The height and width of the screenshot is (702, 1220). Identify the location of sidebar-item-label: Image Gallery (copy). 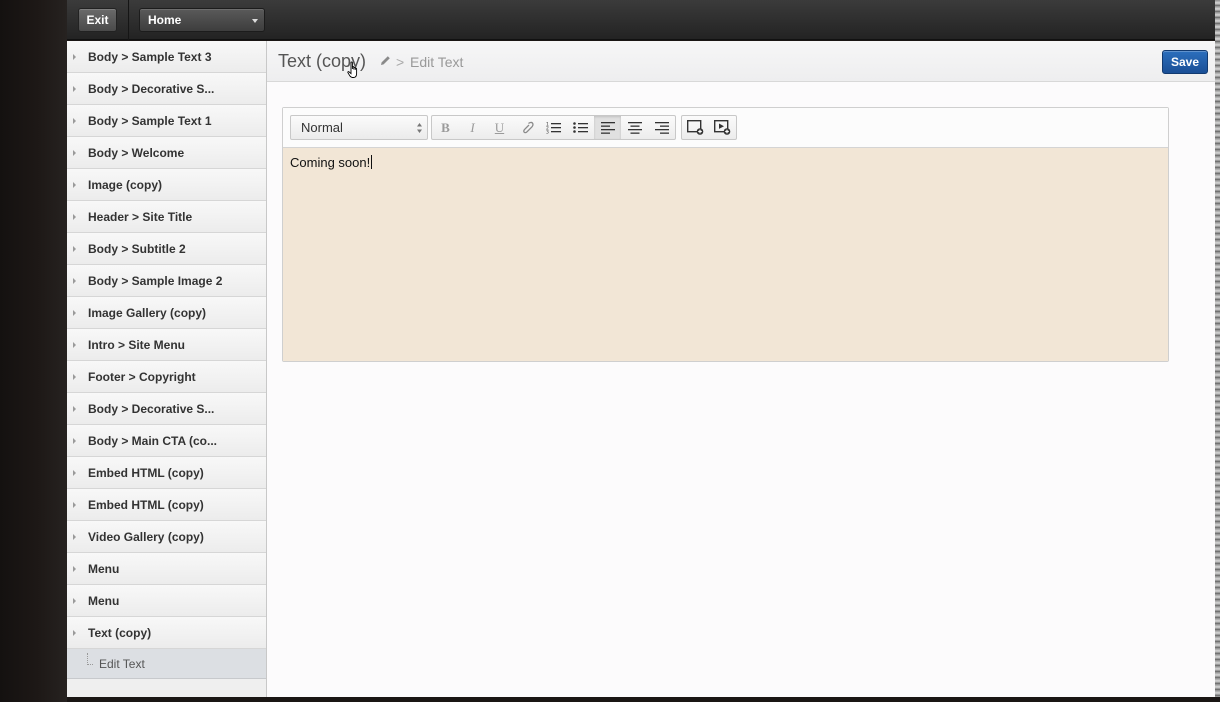
(147, 312).